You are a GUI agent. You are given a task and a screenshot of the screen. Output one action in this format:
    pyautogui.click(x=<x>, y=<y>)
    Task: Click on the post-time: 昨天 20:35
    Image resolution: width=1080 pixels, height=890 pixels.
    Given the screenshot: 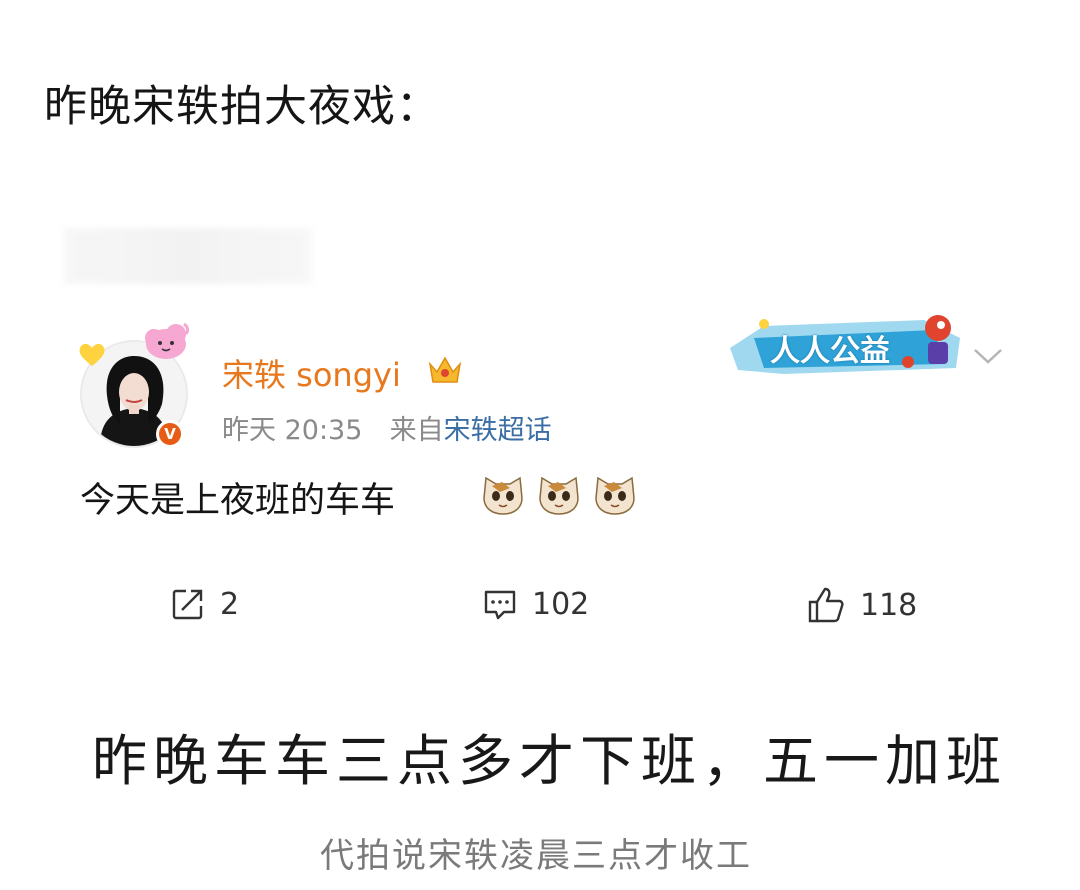 What is the action you would take?
    pyautogui.click(x=292, y=430)
    